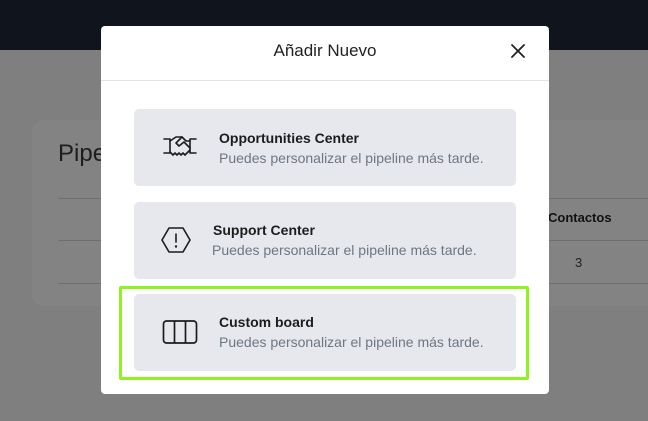 This screenshot has width=648, height=421. I want to click on option-title: Opportunities Center, so click(289, 138).